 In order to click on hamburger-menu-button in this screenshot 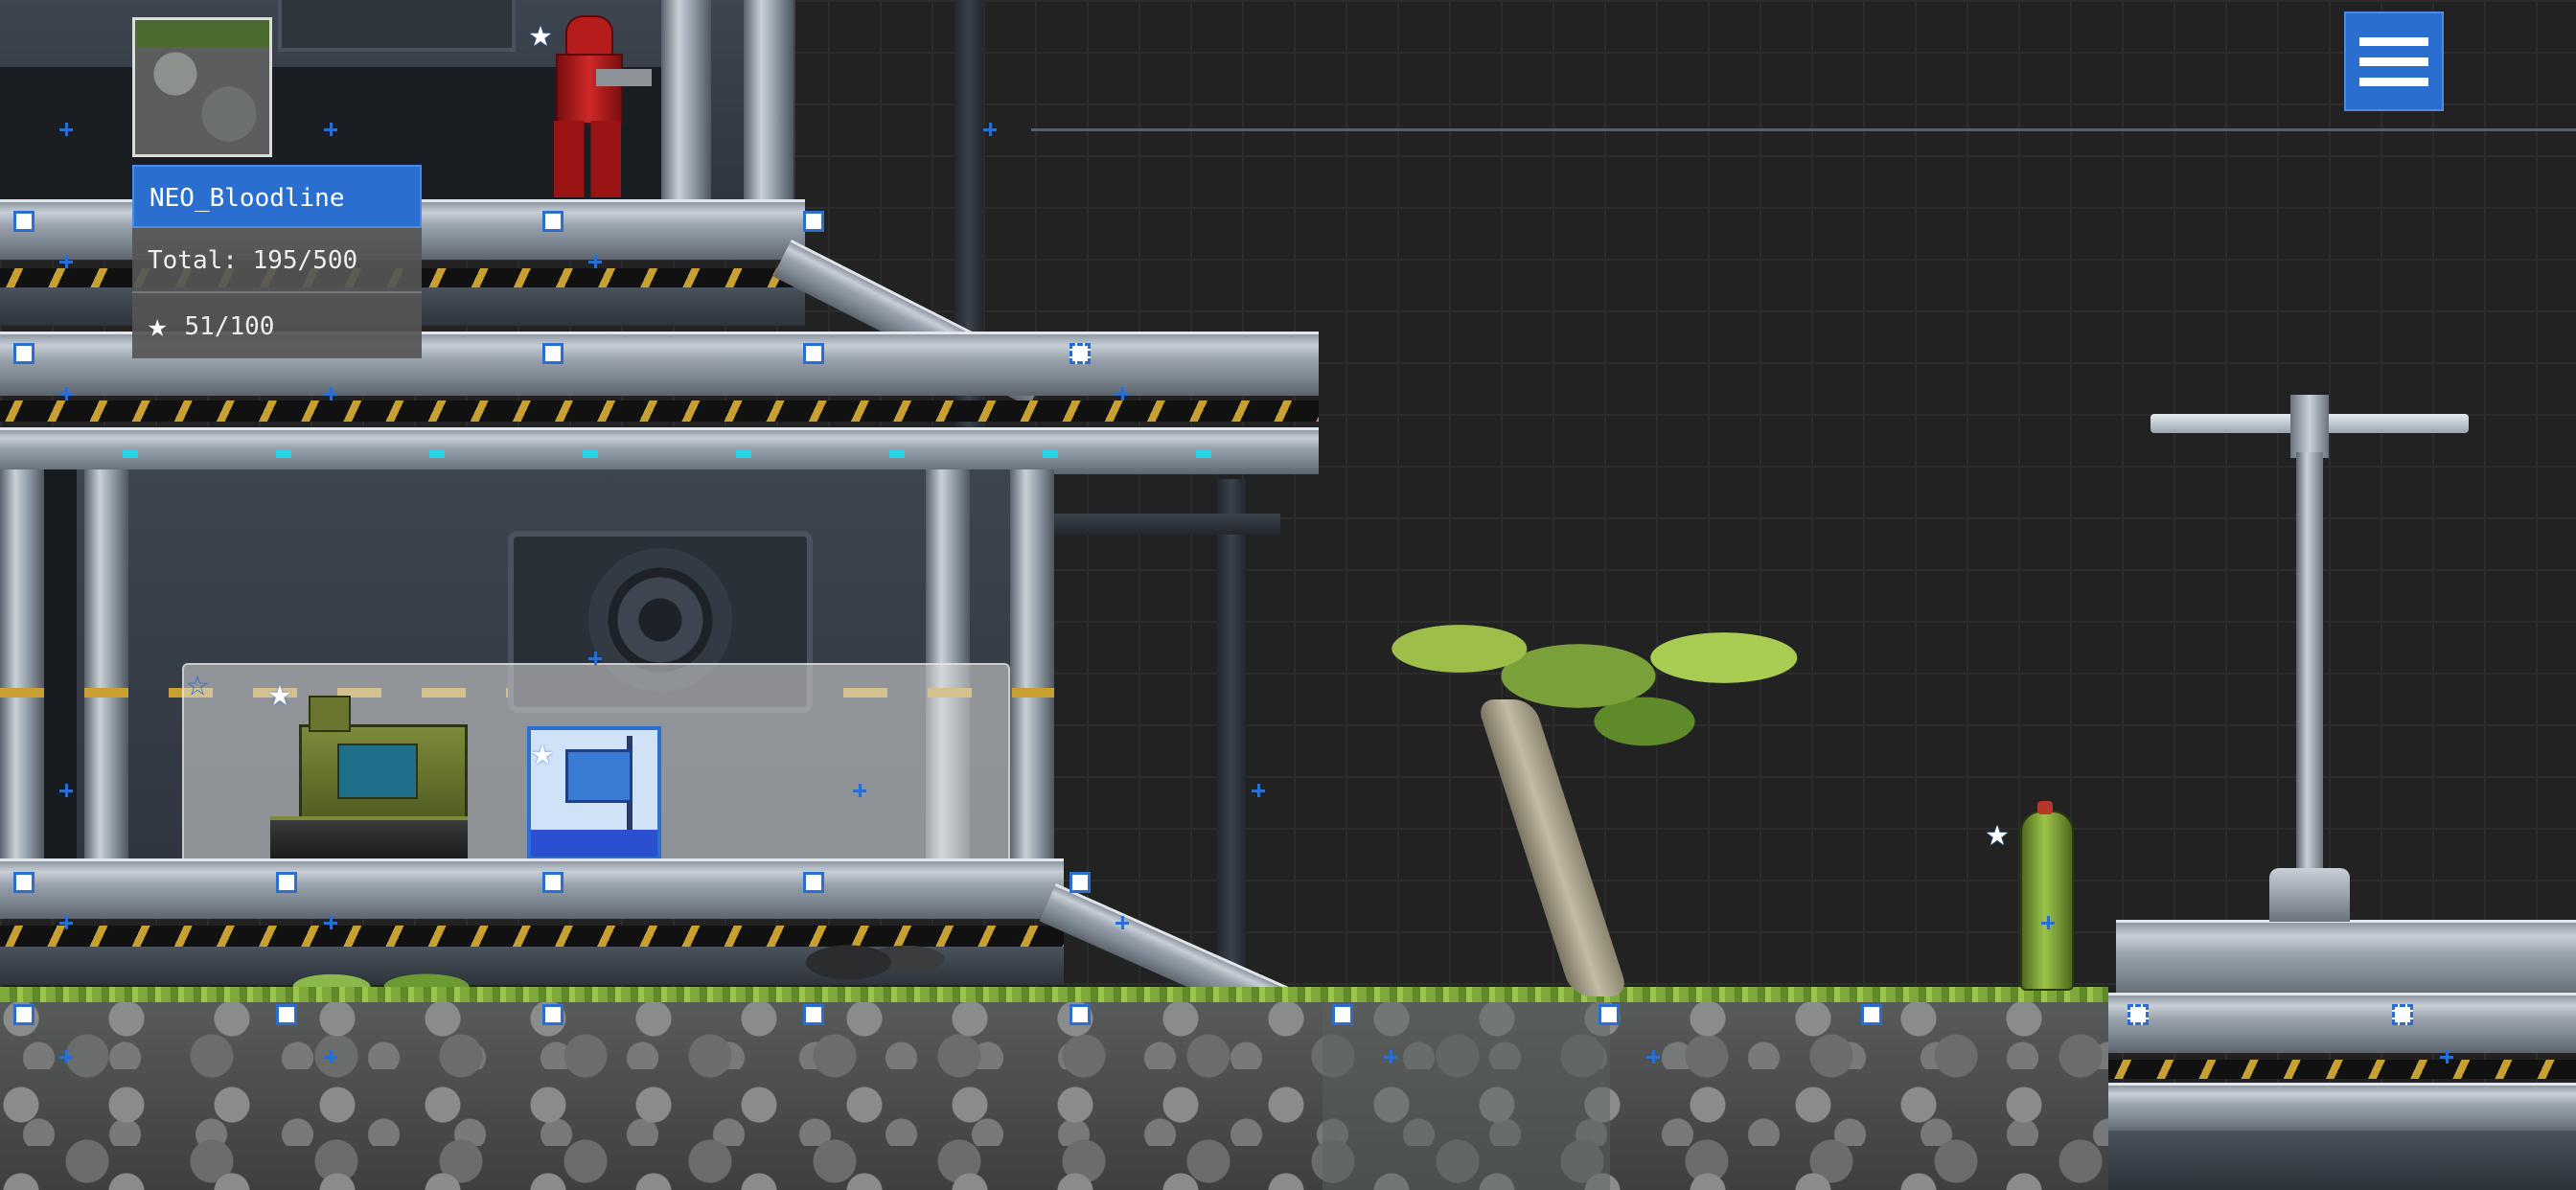, I will do `click(2394, 61)`.